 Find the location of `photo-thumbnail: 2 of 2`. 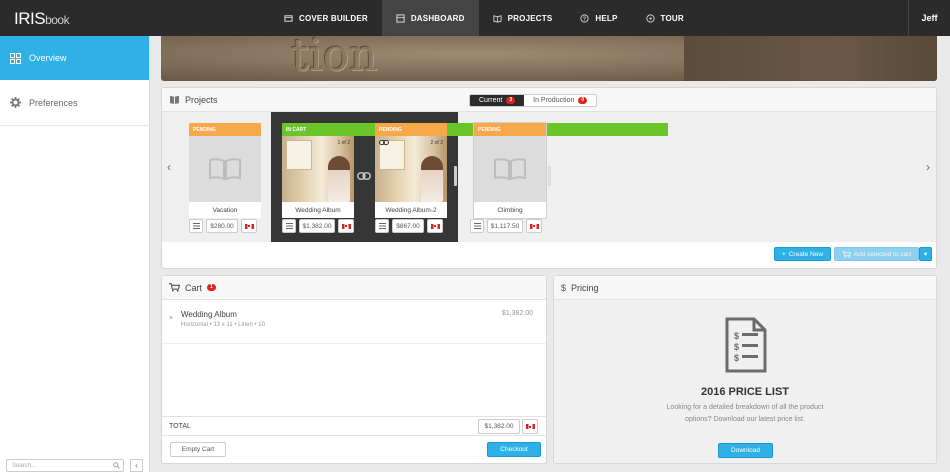

photo-thumbnail: 2 of 2 is located at coordinates (411, 169).